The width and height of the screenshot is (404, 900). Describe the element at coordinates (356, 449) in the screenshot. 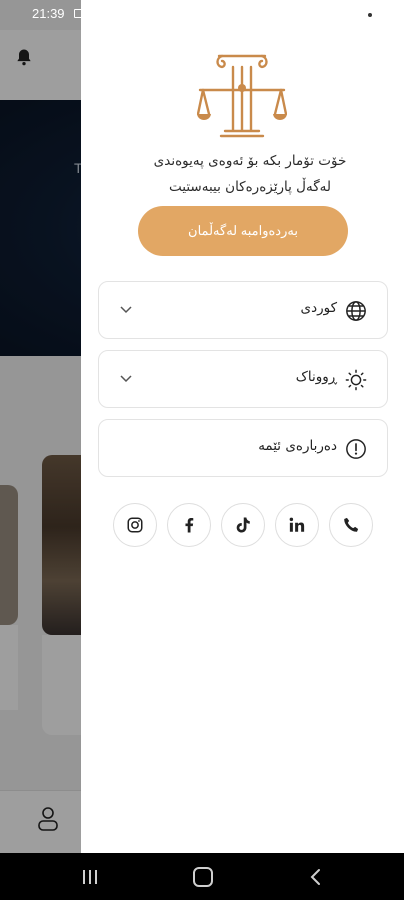

I see `info-icon` at that location.